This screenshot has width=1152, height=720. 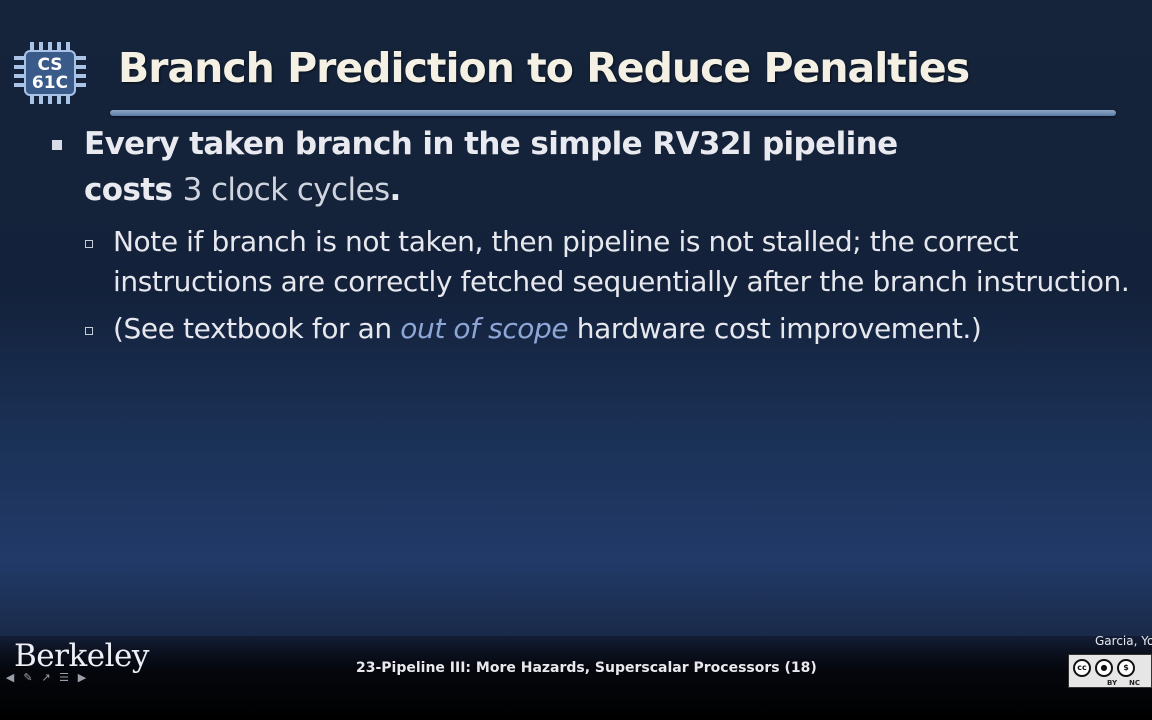 What do you see at coordinates (484, 328) in the screenshot?
I see `out-of-scope-text: out of scope` at bounding box center [484, 328].